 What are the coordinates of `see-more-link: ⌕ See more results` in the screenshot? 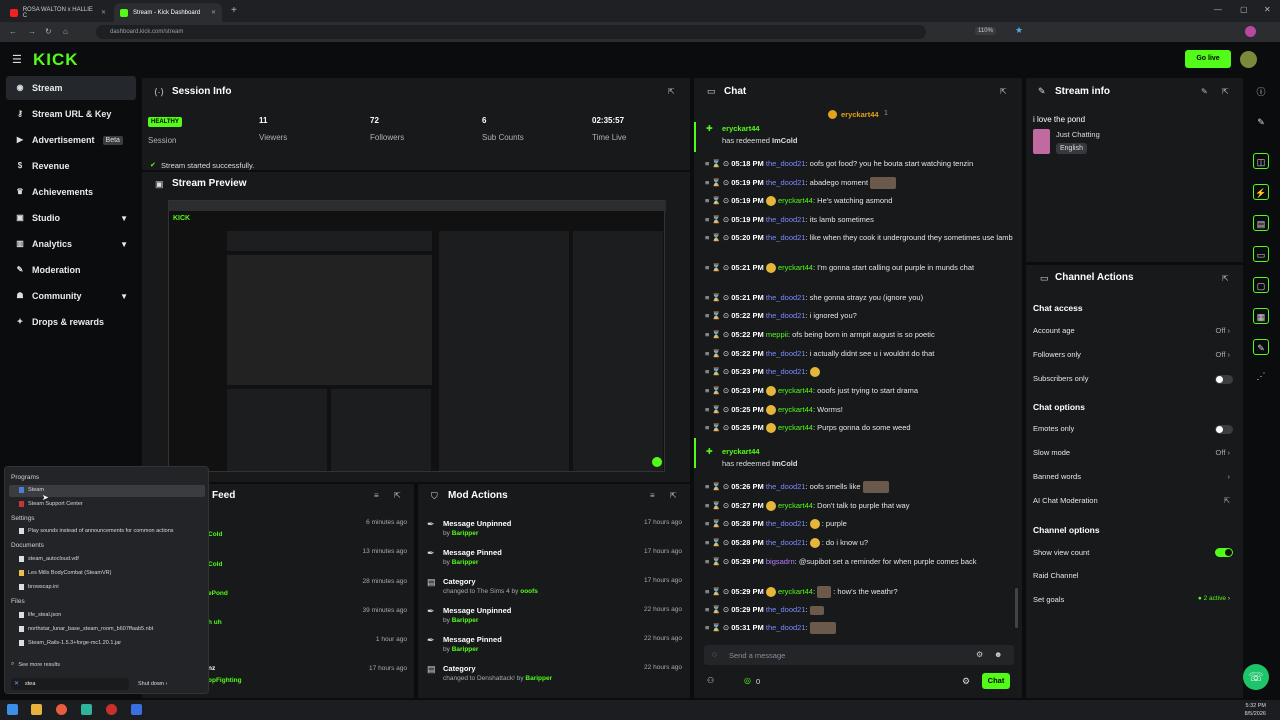 It's located at (35, 664).